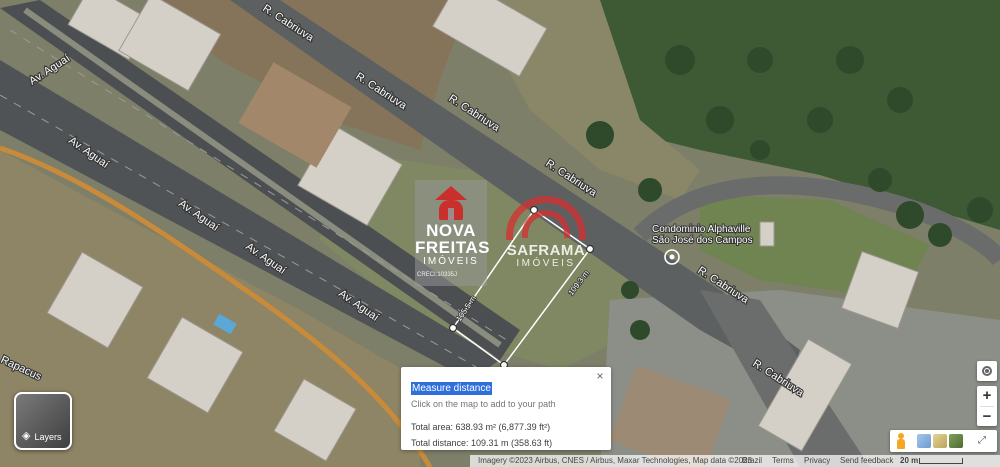 The image size is (1000, 467). Describe the element at coordinates (600, 376) in the screenshot. I see `close-icon: ×` at that location.